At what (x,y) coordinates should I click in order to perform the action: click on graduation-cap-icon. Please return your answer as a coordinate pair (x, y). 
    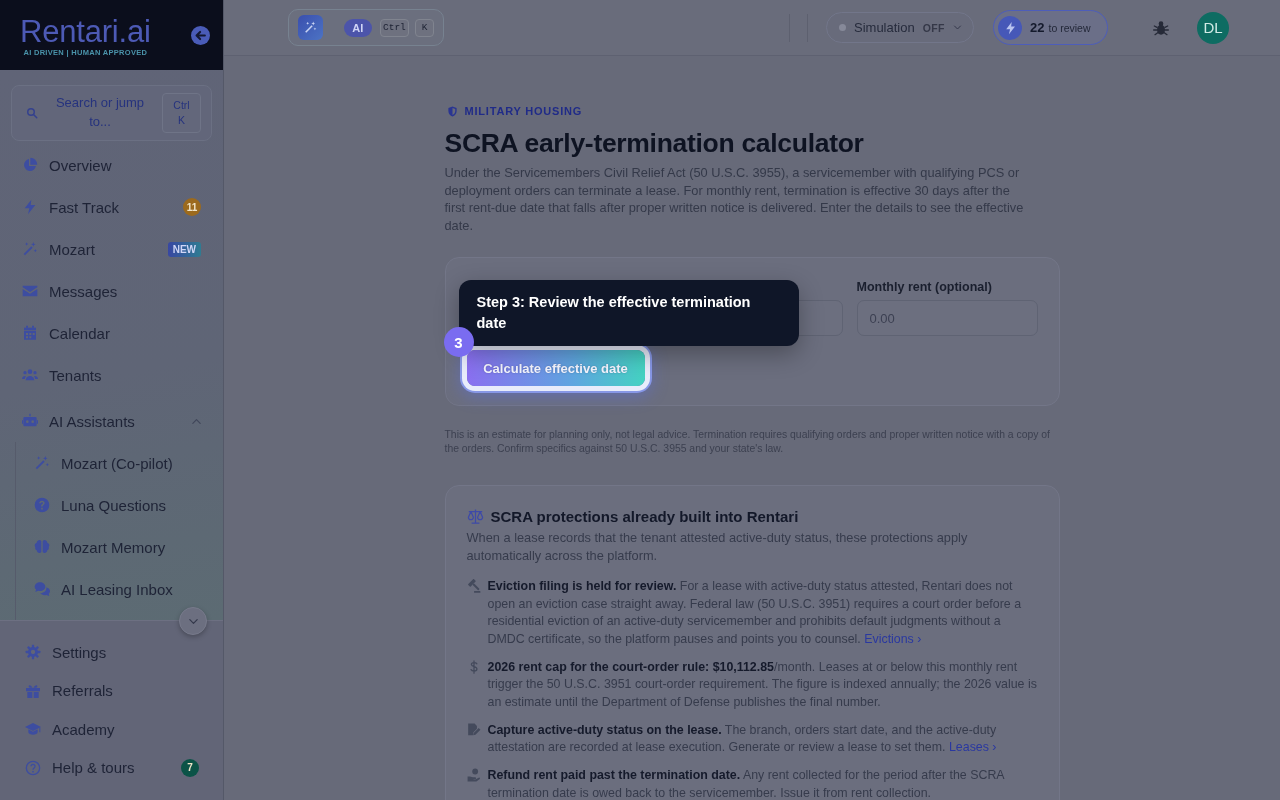
    Looking at the image, I should click on (33, 729).